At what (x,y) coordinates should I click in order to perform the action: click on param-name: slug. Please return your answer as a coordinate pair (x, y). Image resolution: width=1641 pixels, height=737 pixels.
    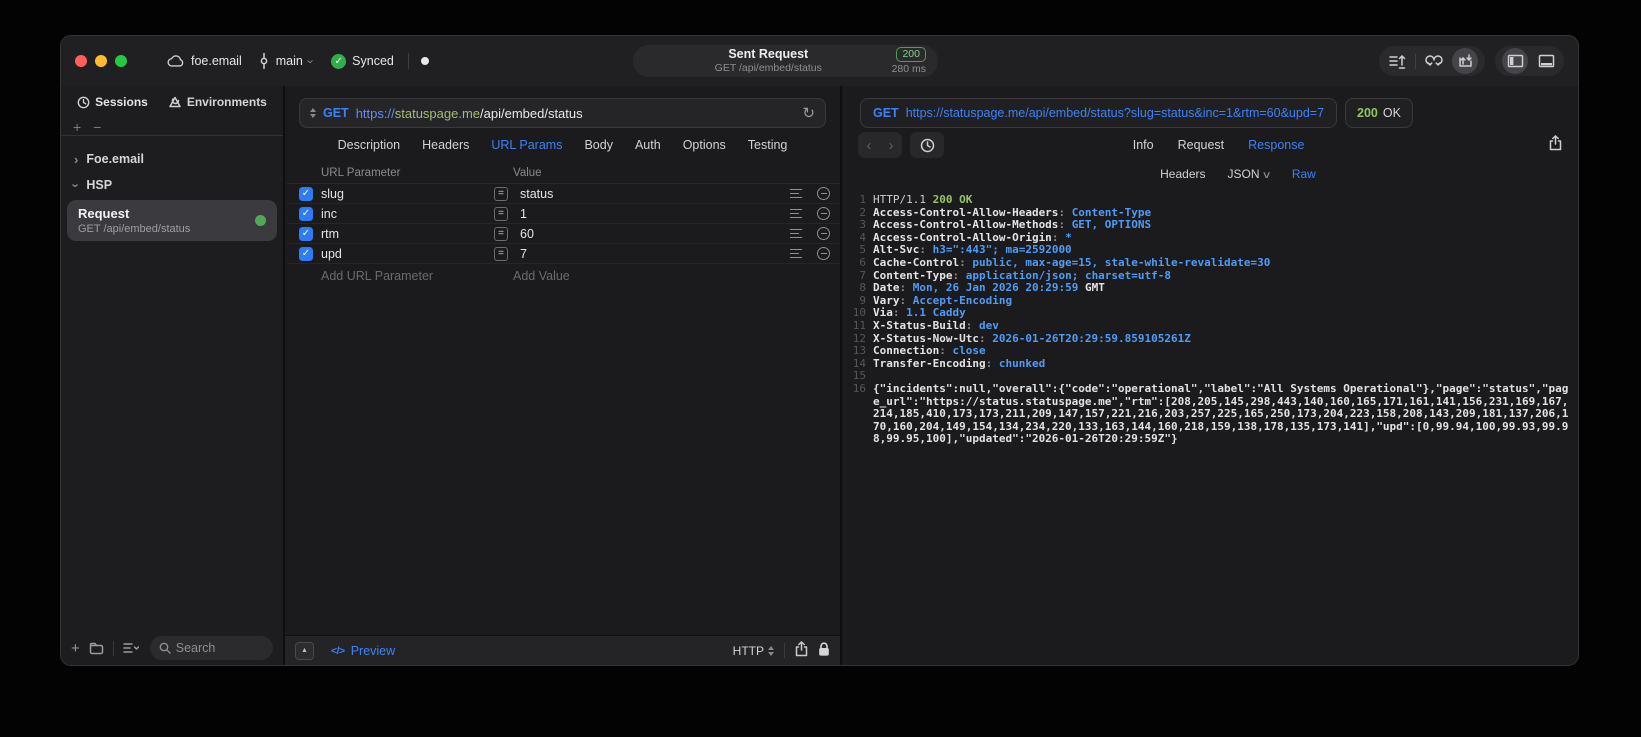
    Looking at the image, I should click on (407, 194).